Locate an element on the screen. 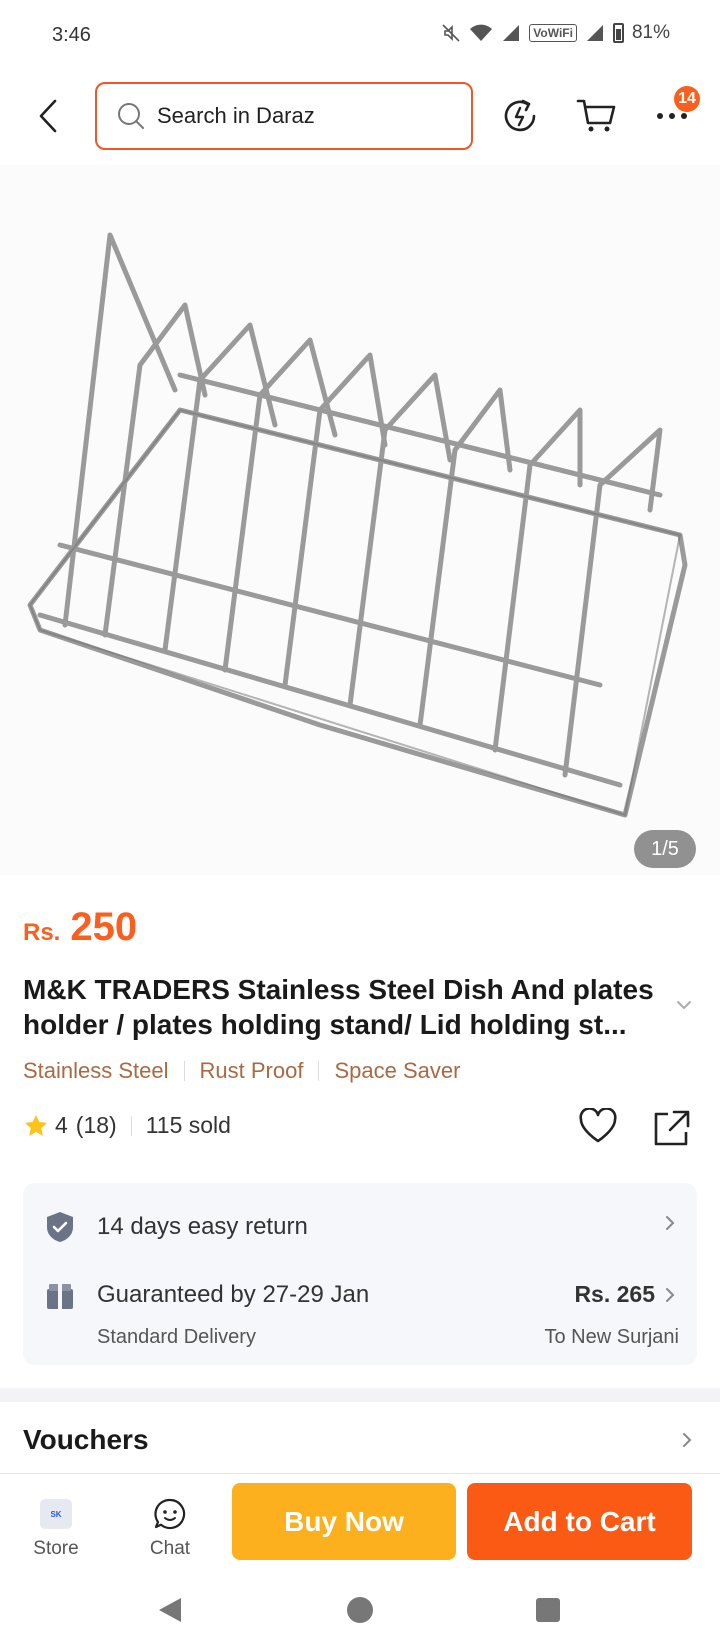  battery-level: 81% is located at coordinates (650, 32).